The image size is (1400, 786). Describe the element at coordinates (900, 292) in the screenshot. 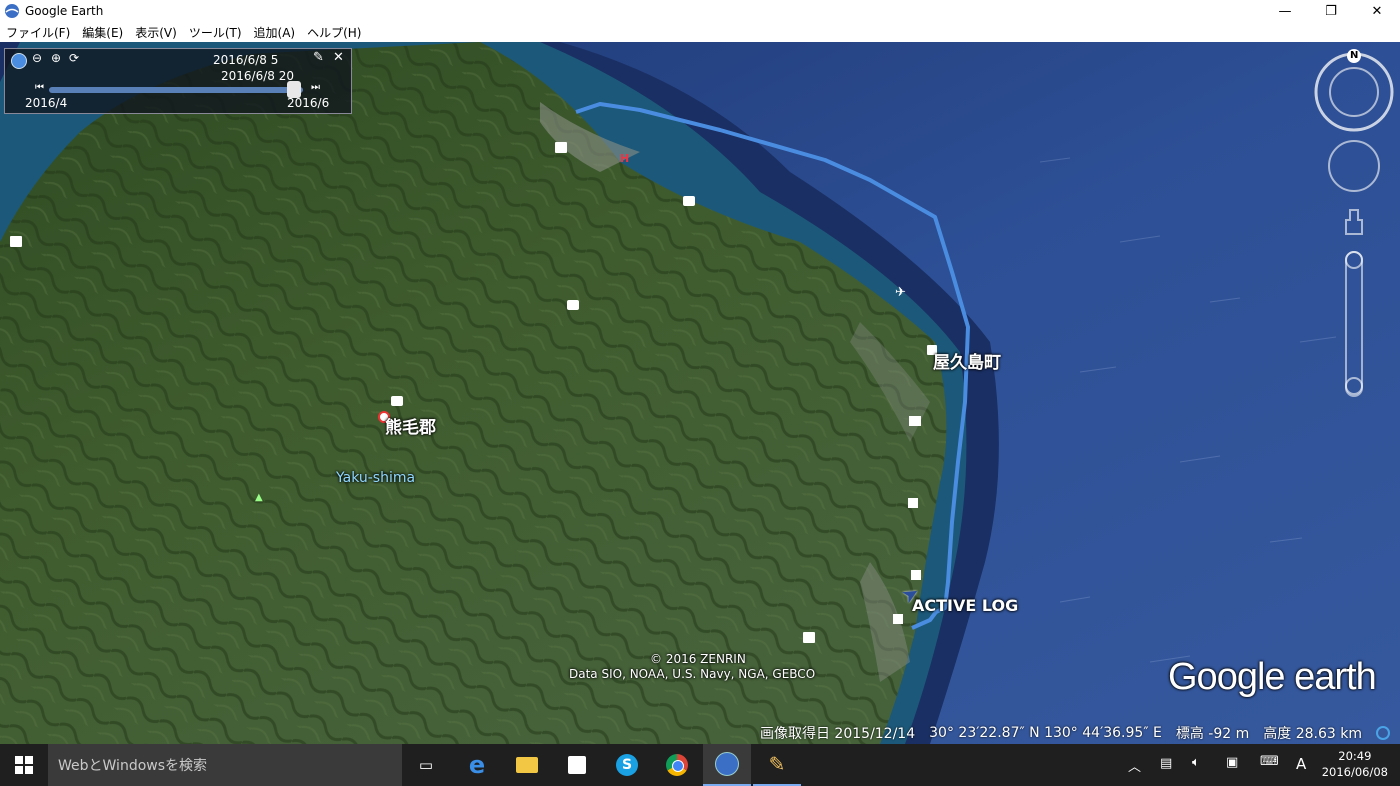

I see `airport-marker: ✈` at that location.